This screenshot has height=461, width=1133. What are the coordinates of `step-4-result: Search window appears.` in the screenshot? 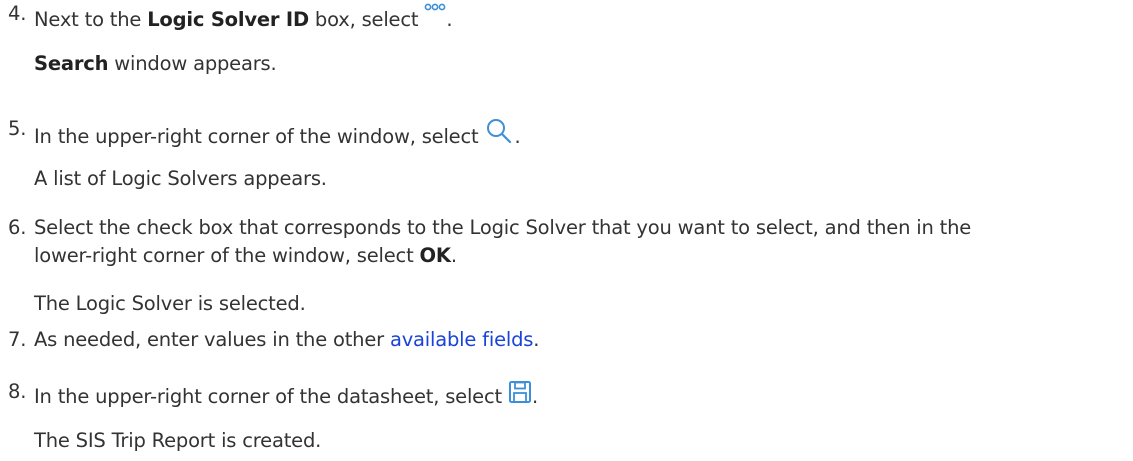 It's located at (155, 63).